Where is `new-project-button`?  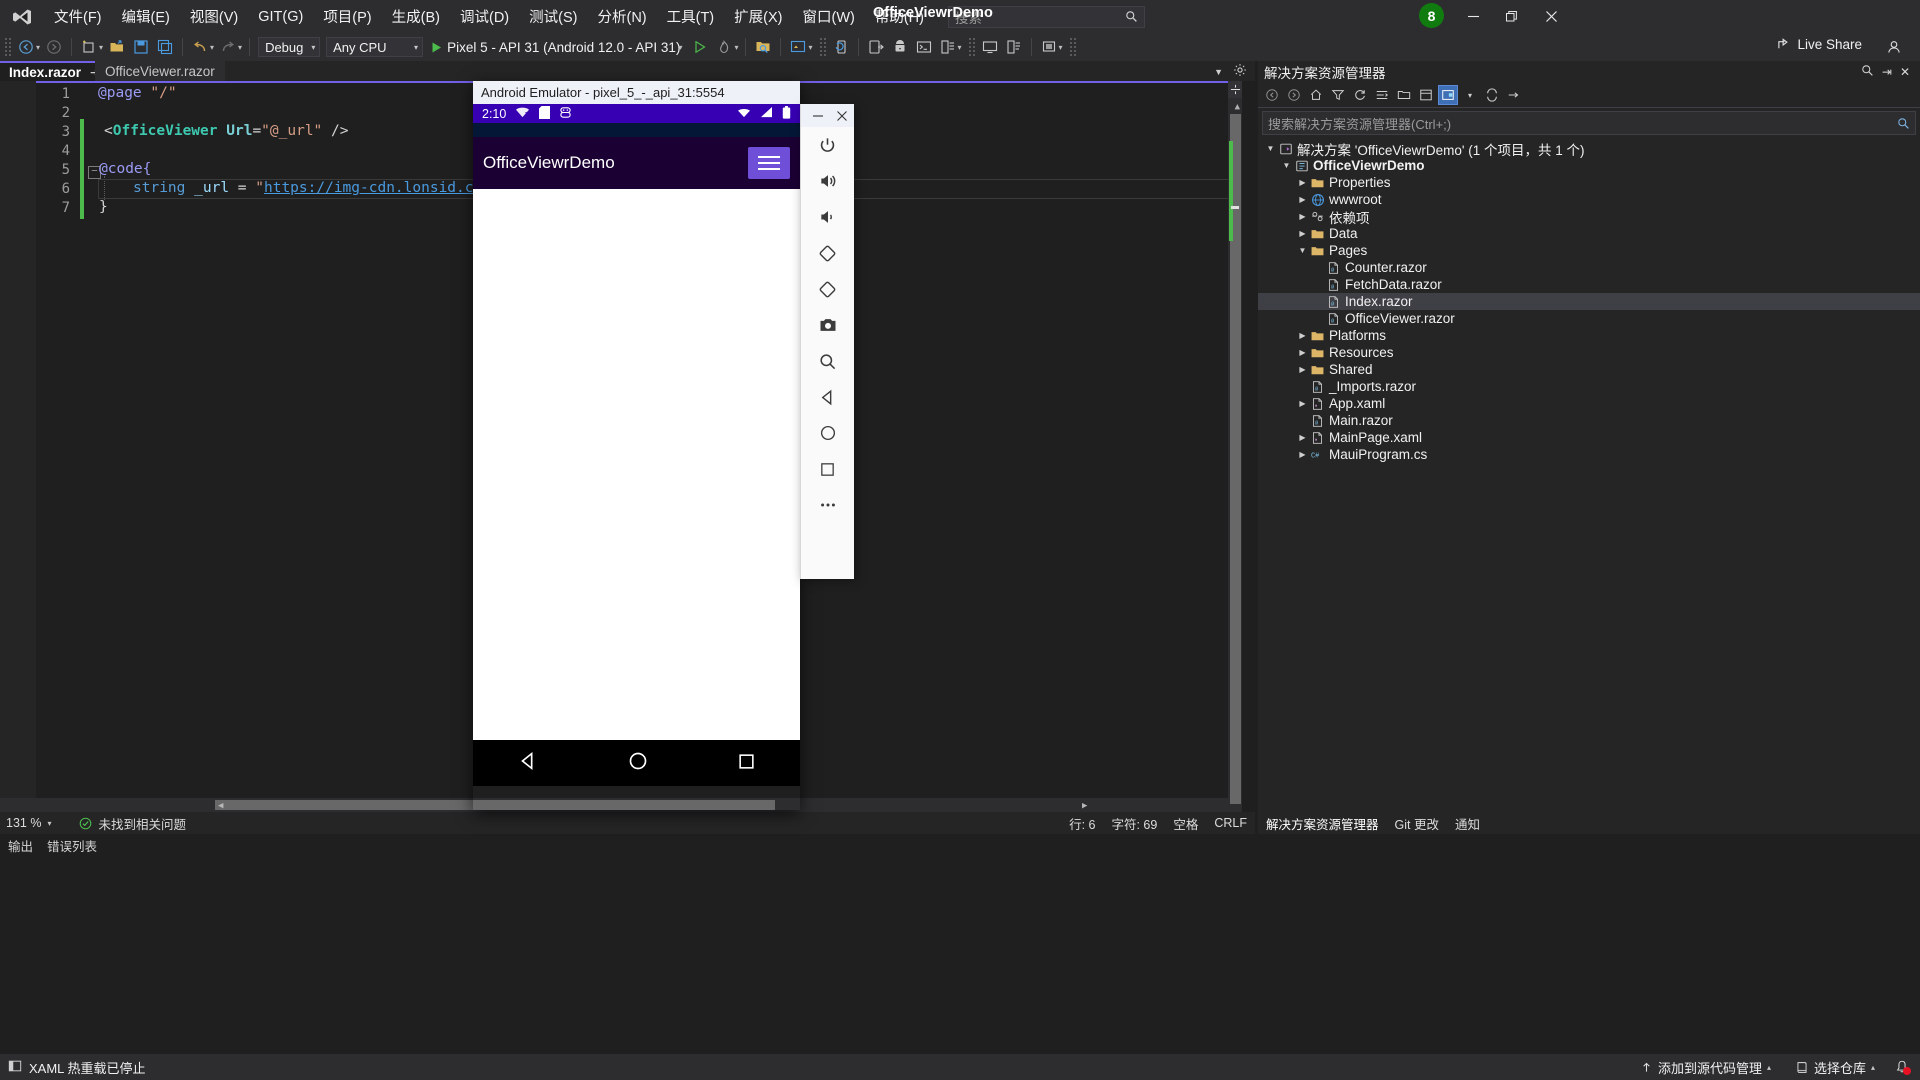
new-project-button is located at coordinates (89, 47).